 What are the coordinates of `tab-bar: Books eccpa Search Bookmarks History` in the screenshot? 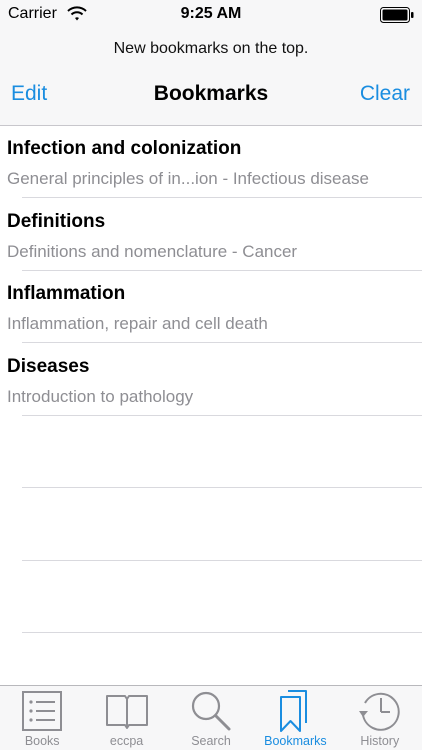 It's located at (211, 717).